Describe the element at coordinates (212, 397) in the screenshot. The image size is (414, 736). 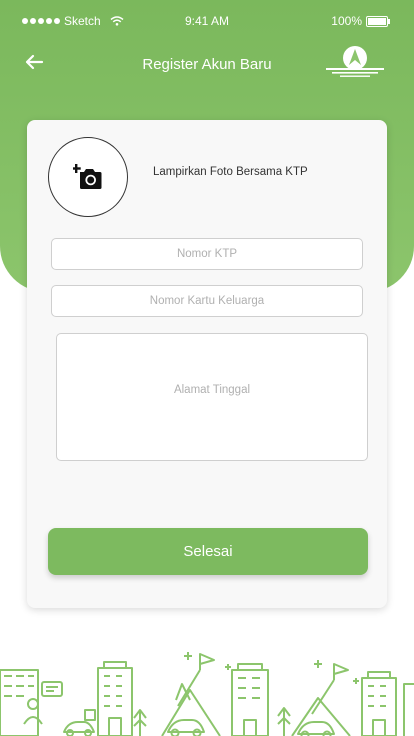
I see `address-textarea` at that location.